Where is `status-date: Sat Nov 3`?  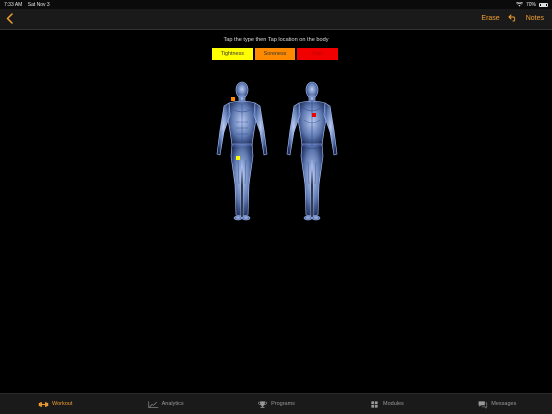
status-date: Sat Nov 3 is located at coordinates (38, 4).